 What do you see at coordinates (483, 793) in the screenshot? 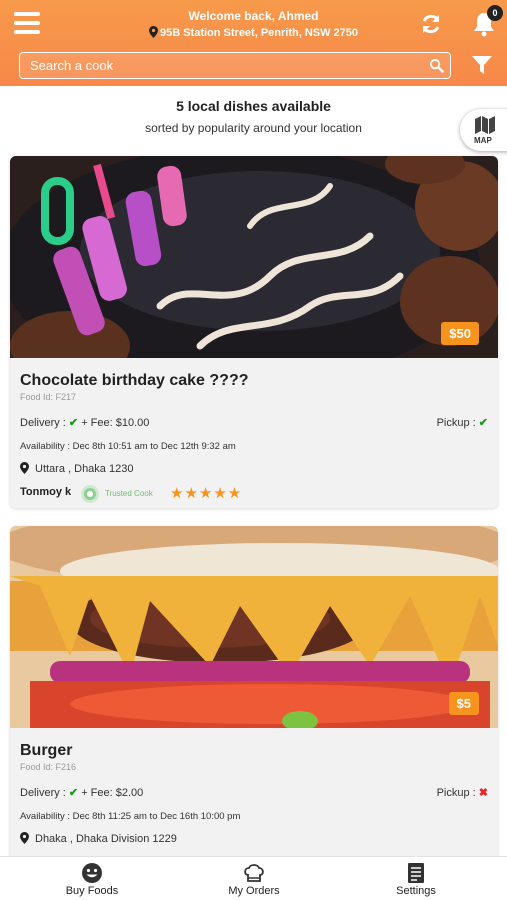
I see `cross-icon: ✖` at bounding box center [483, 793].